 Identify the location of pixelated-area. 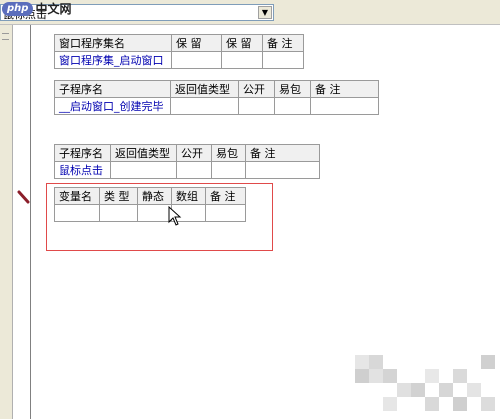
(425, 383).